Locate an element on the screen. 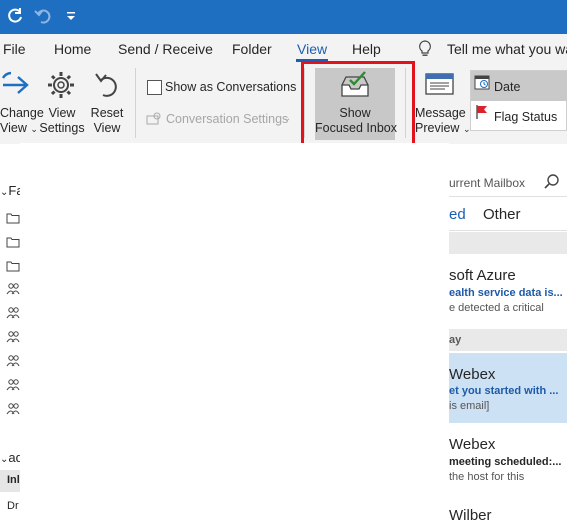  date-group-header: ay is located at coordinates (508, 340).